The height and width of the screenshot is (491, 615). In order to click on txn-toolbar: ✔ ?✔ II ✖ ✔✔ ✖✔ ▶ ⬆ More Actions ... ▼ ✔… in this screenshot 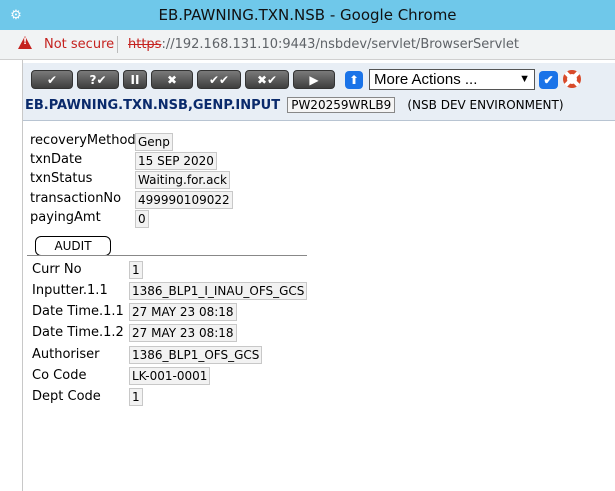, I will do `click(319, 92)`.